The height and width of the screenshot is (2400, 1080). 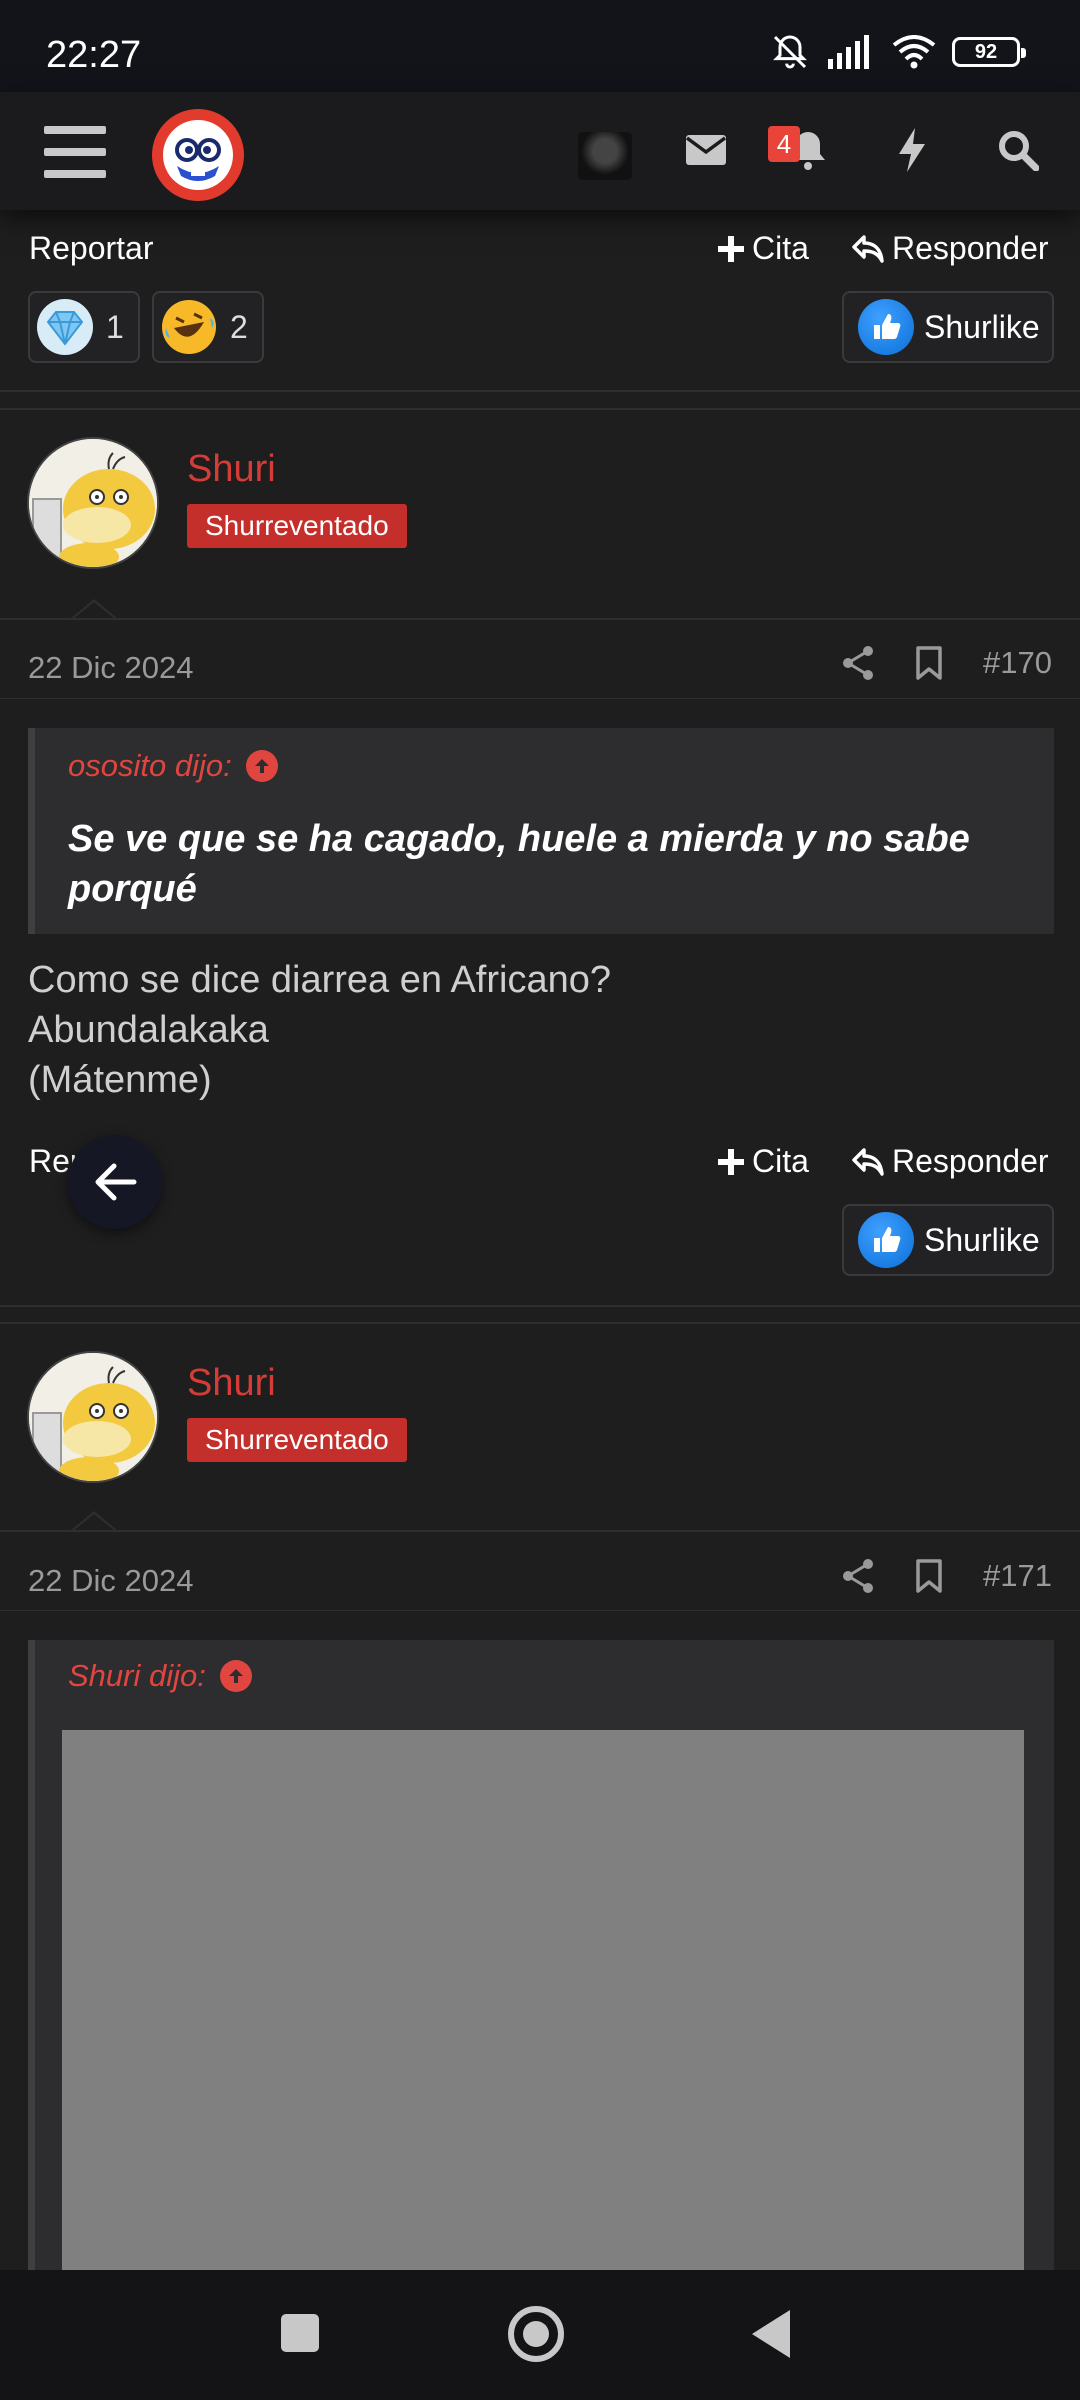 I want to click on report-link: Reportar, so click(x=91, y=248).